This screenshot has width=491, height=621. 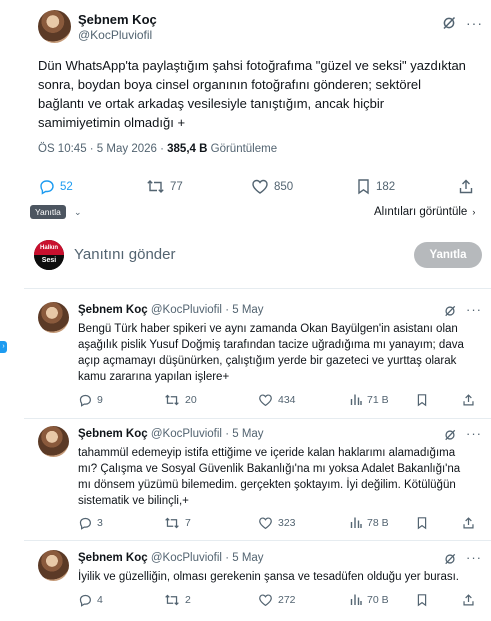 I want to click on tweet-actions: 9 20 434 71 B, so click(x=278, y=401).